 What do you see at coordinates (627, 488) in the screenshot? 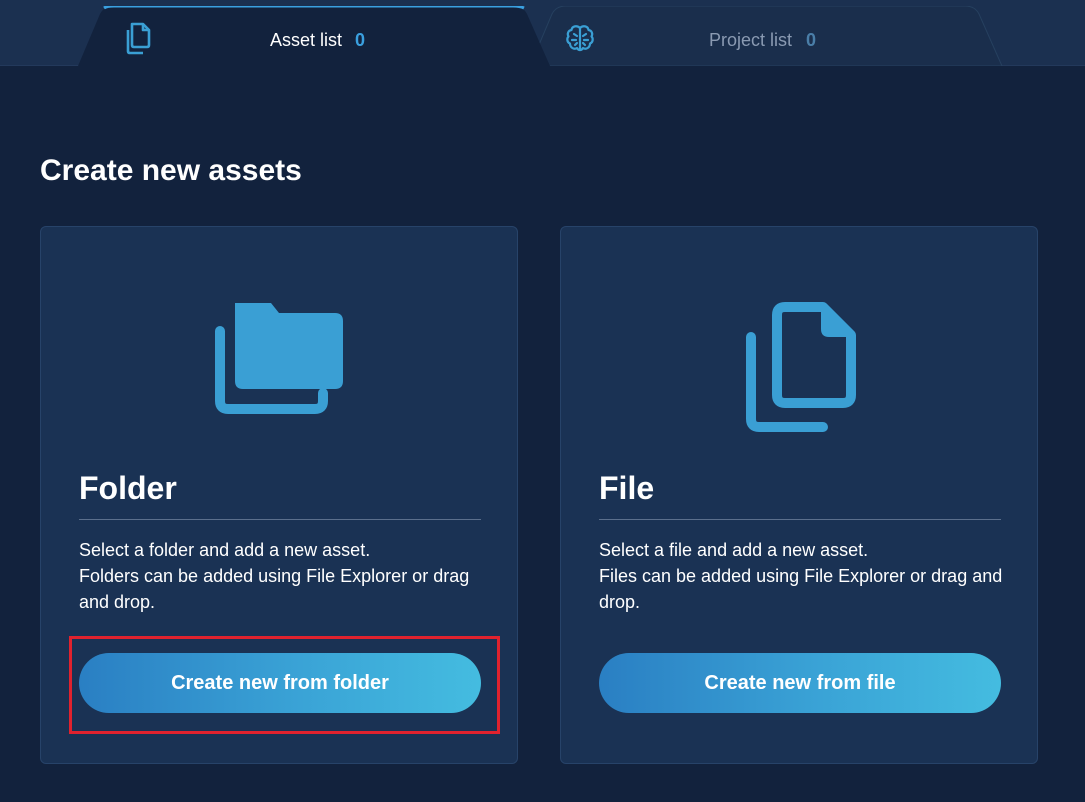
I see `file-card-title: File` at bounding box center [627, 488].